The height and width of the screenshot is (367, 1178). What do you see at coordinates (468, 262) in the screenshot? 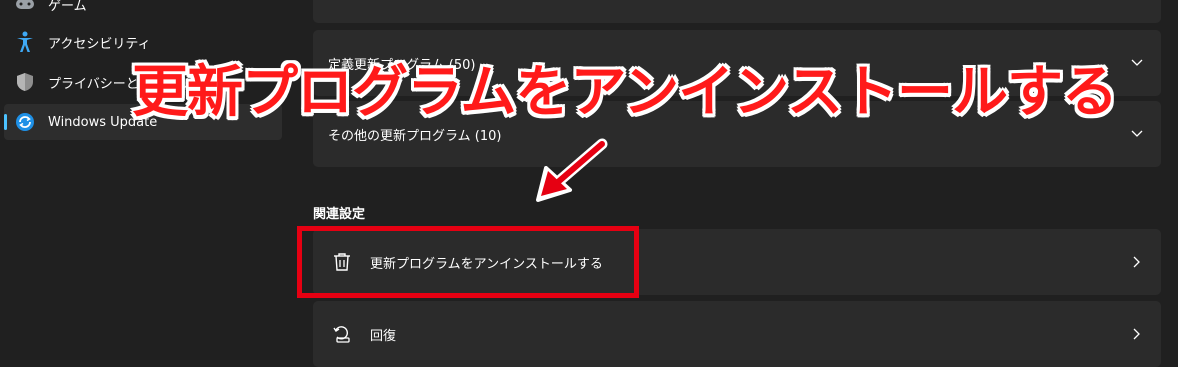
I see `highlight-box` at bounding box center [468, 262].